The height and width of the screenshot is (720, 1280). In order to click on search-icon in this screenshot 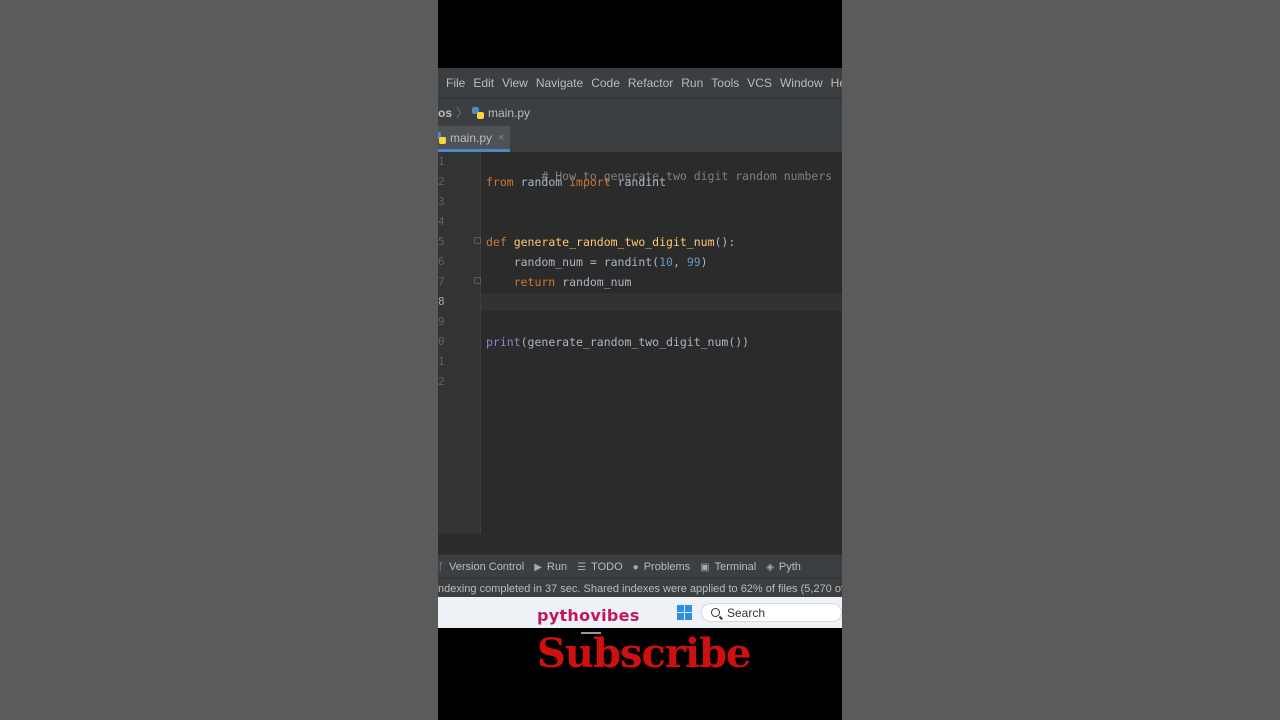, I will do `click(715, 612)`.